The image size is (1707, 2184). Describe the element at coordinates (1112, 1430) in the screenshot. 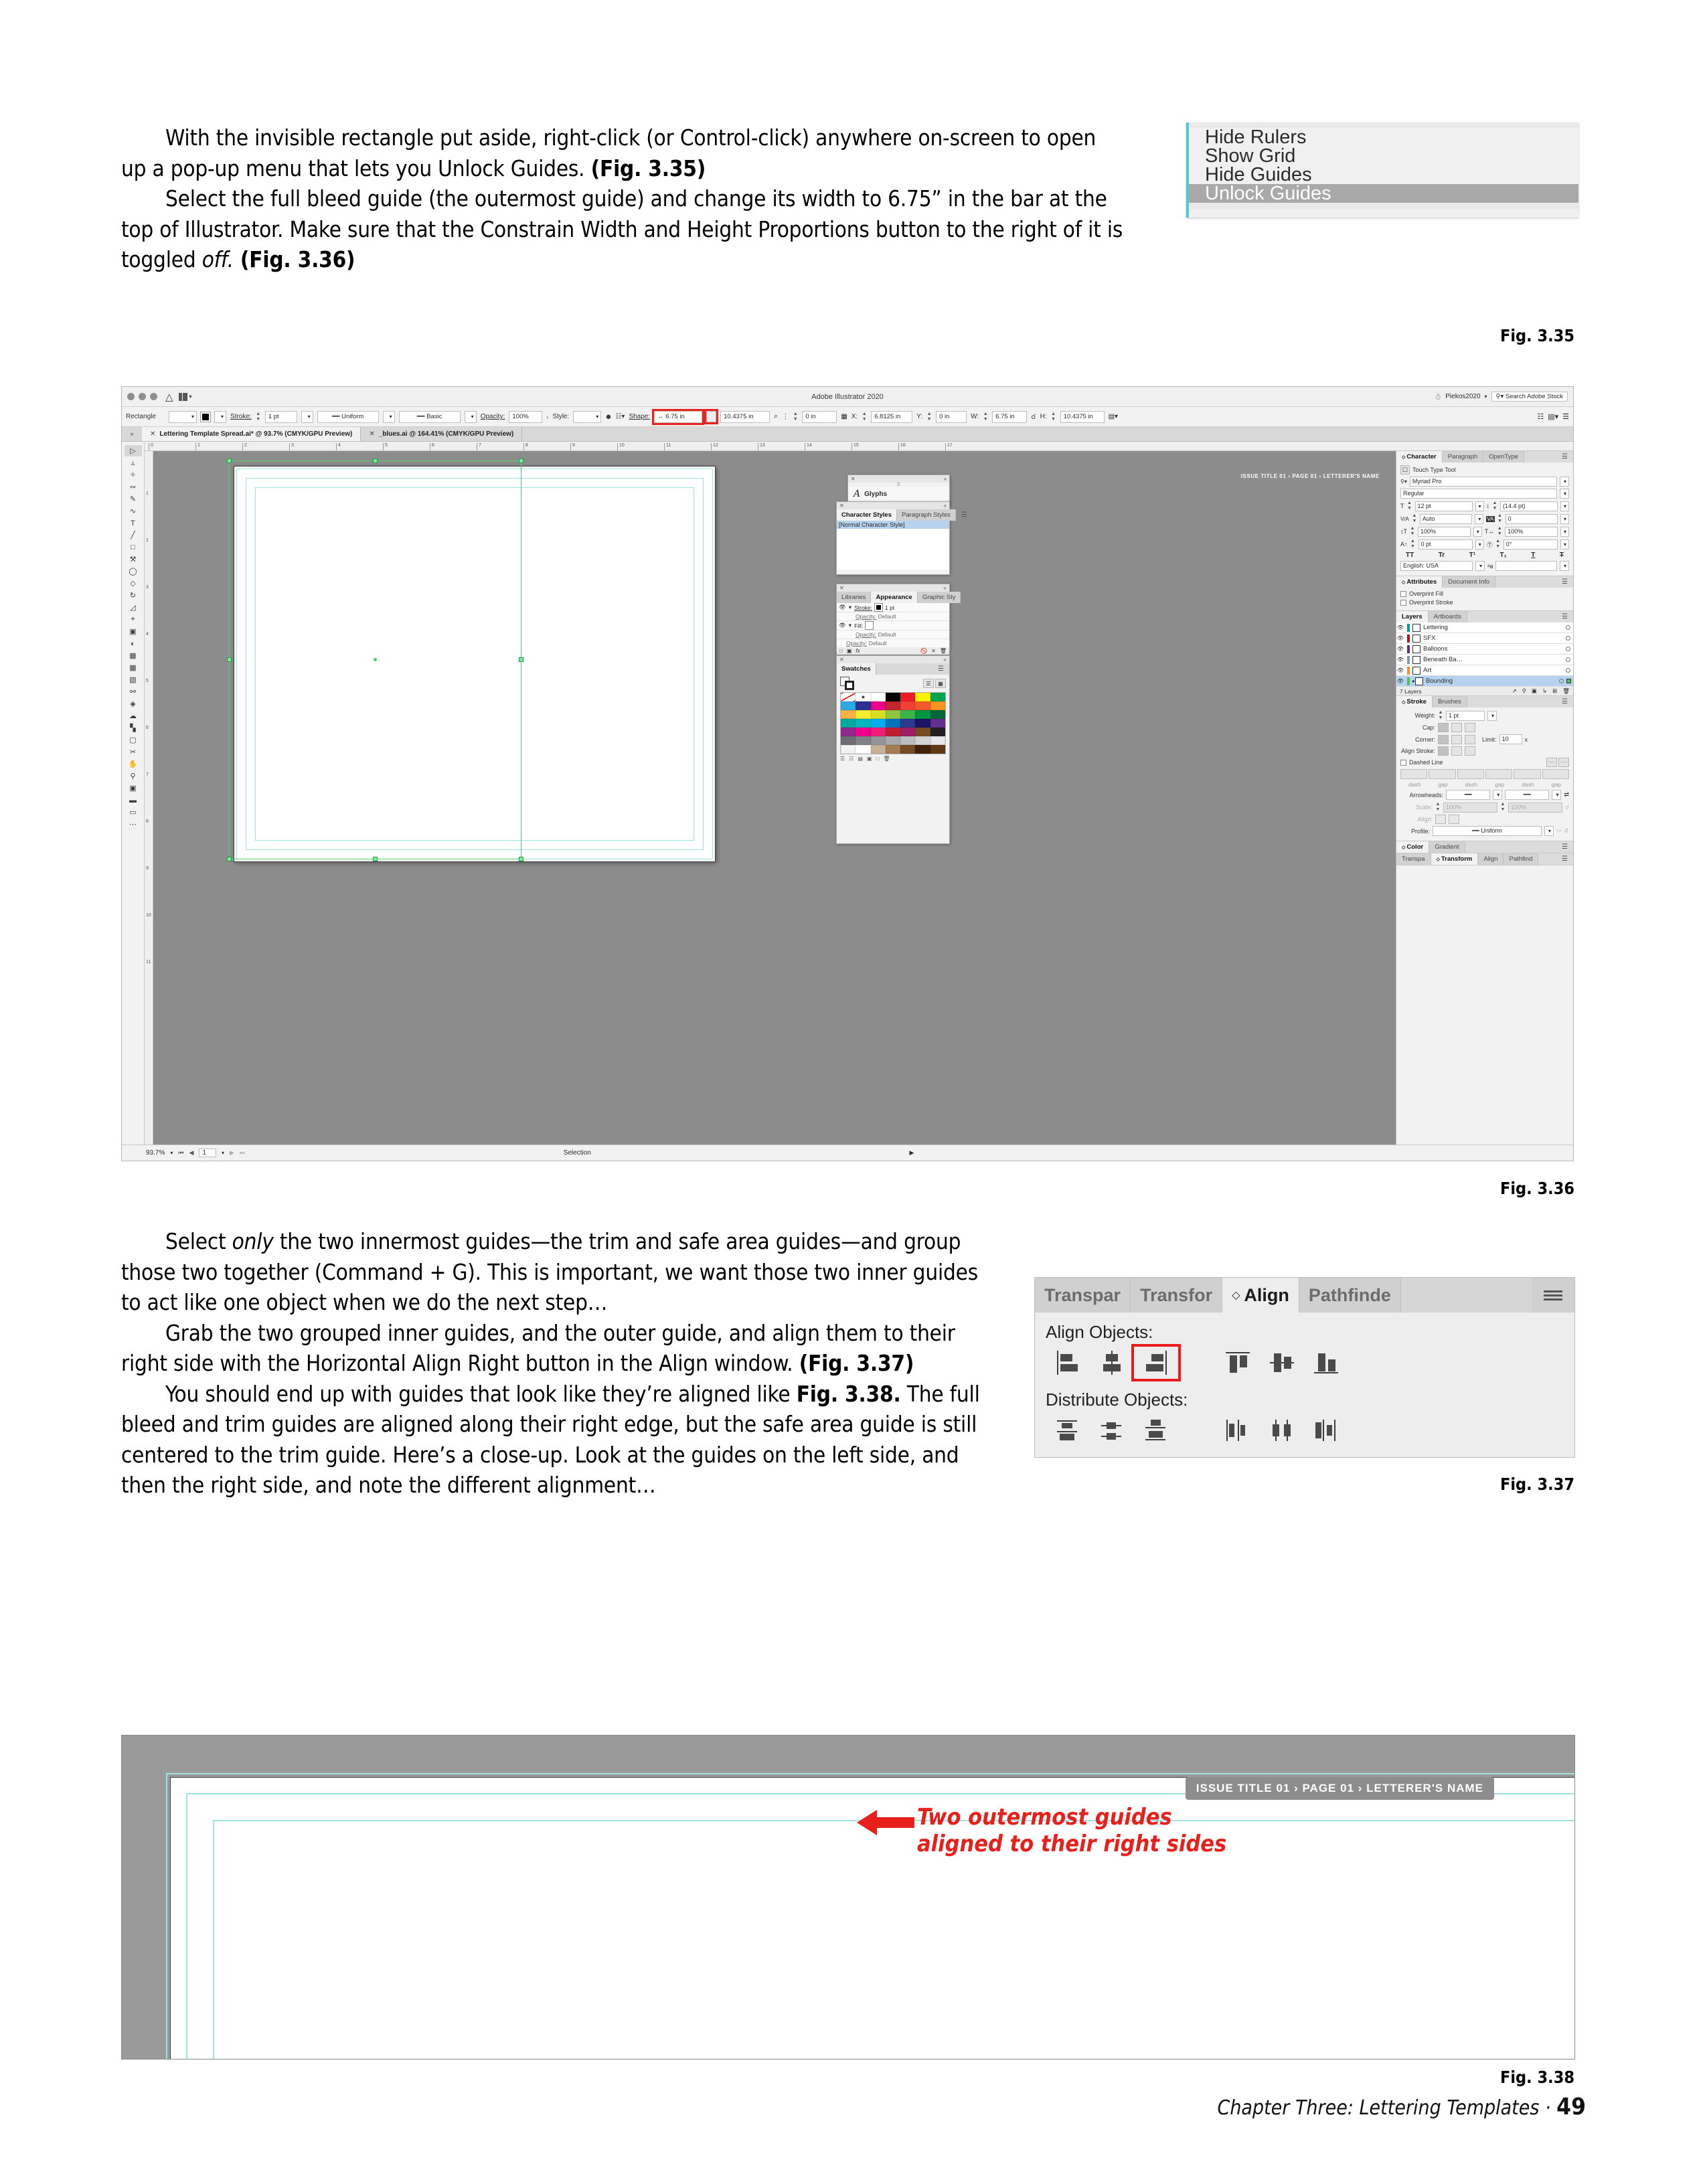

I see `vertical-distribute-center-icon` at that location.